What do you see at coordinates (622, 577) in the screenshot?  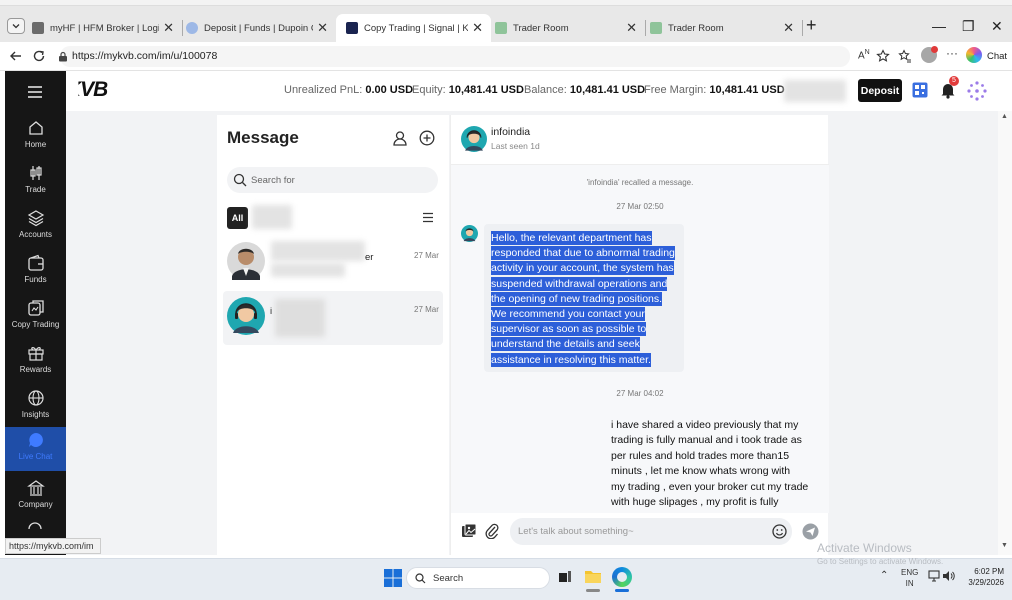 I see `edge-browser-icon` at bounding box center [622, 577].